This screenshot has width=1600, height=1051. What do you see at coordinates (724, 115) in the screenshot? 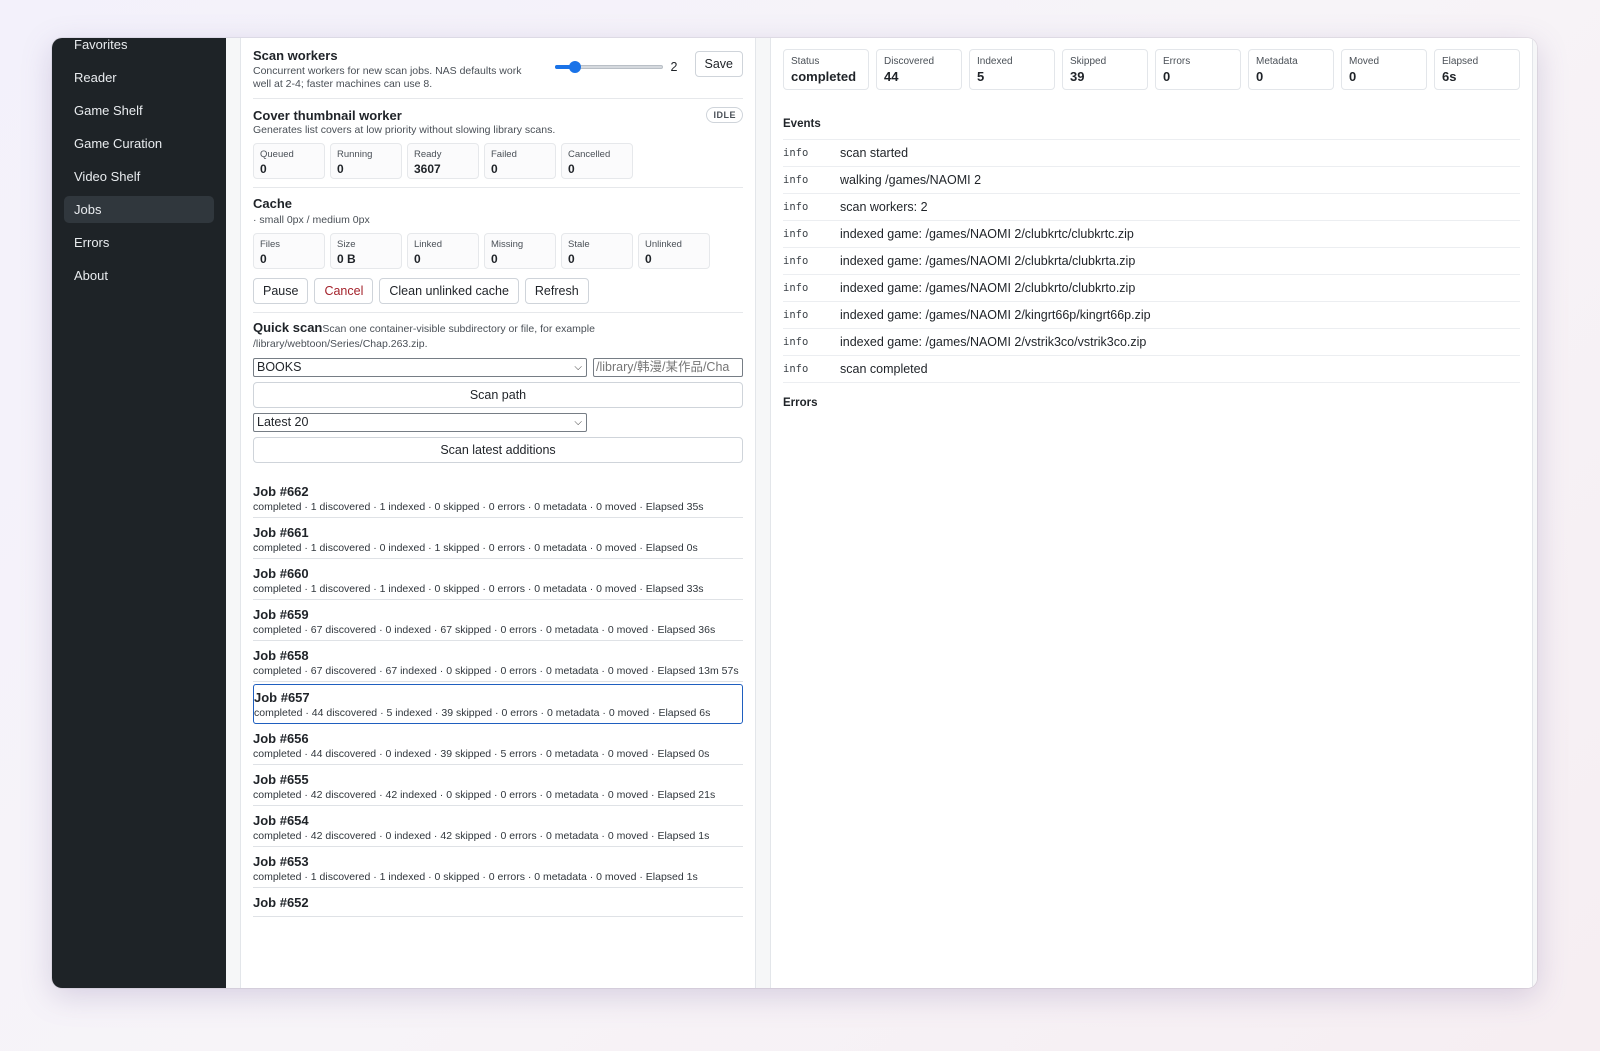
I see `status-badge: IDLE` at bounding box center [724, 115].